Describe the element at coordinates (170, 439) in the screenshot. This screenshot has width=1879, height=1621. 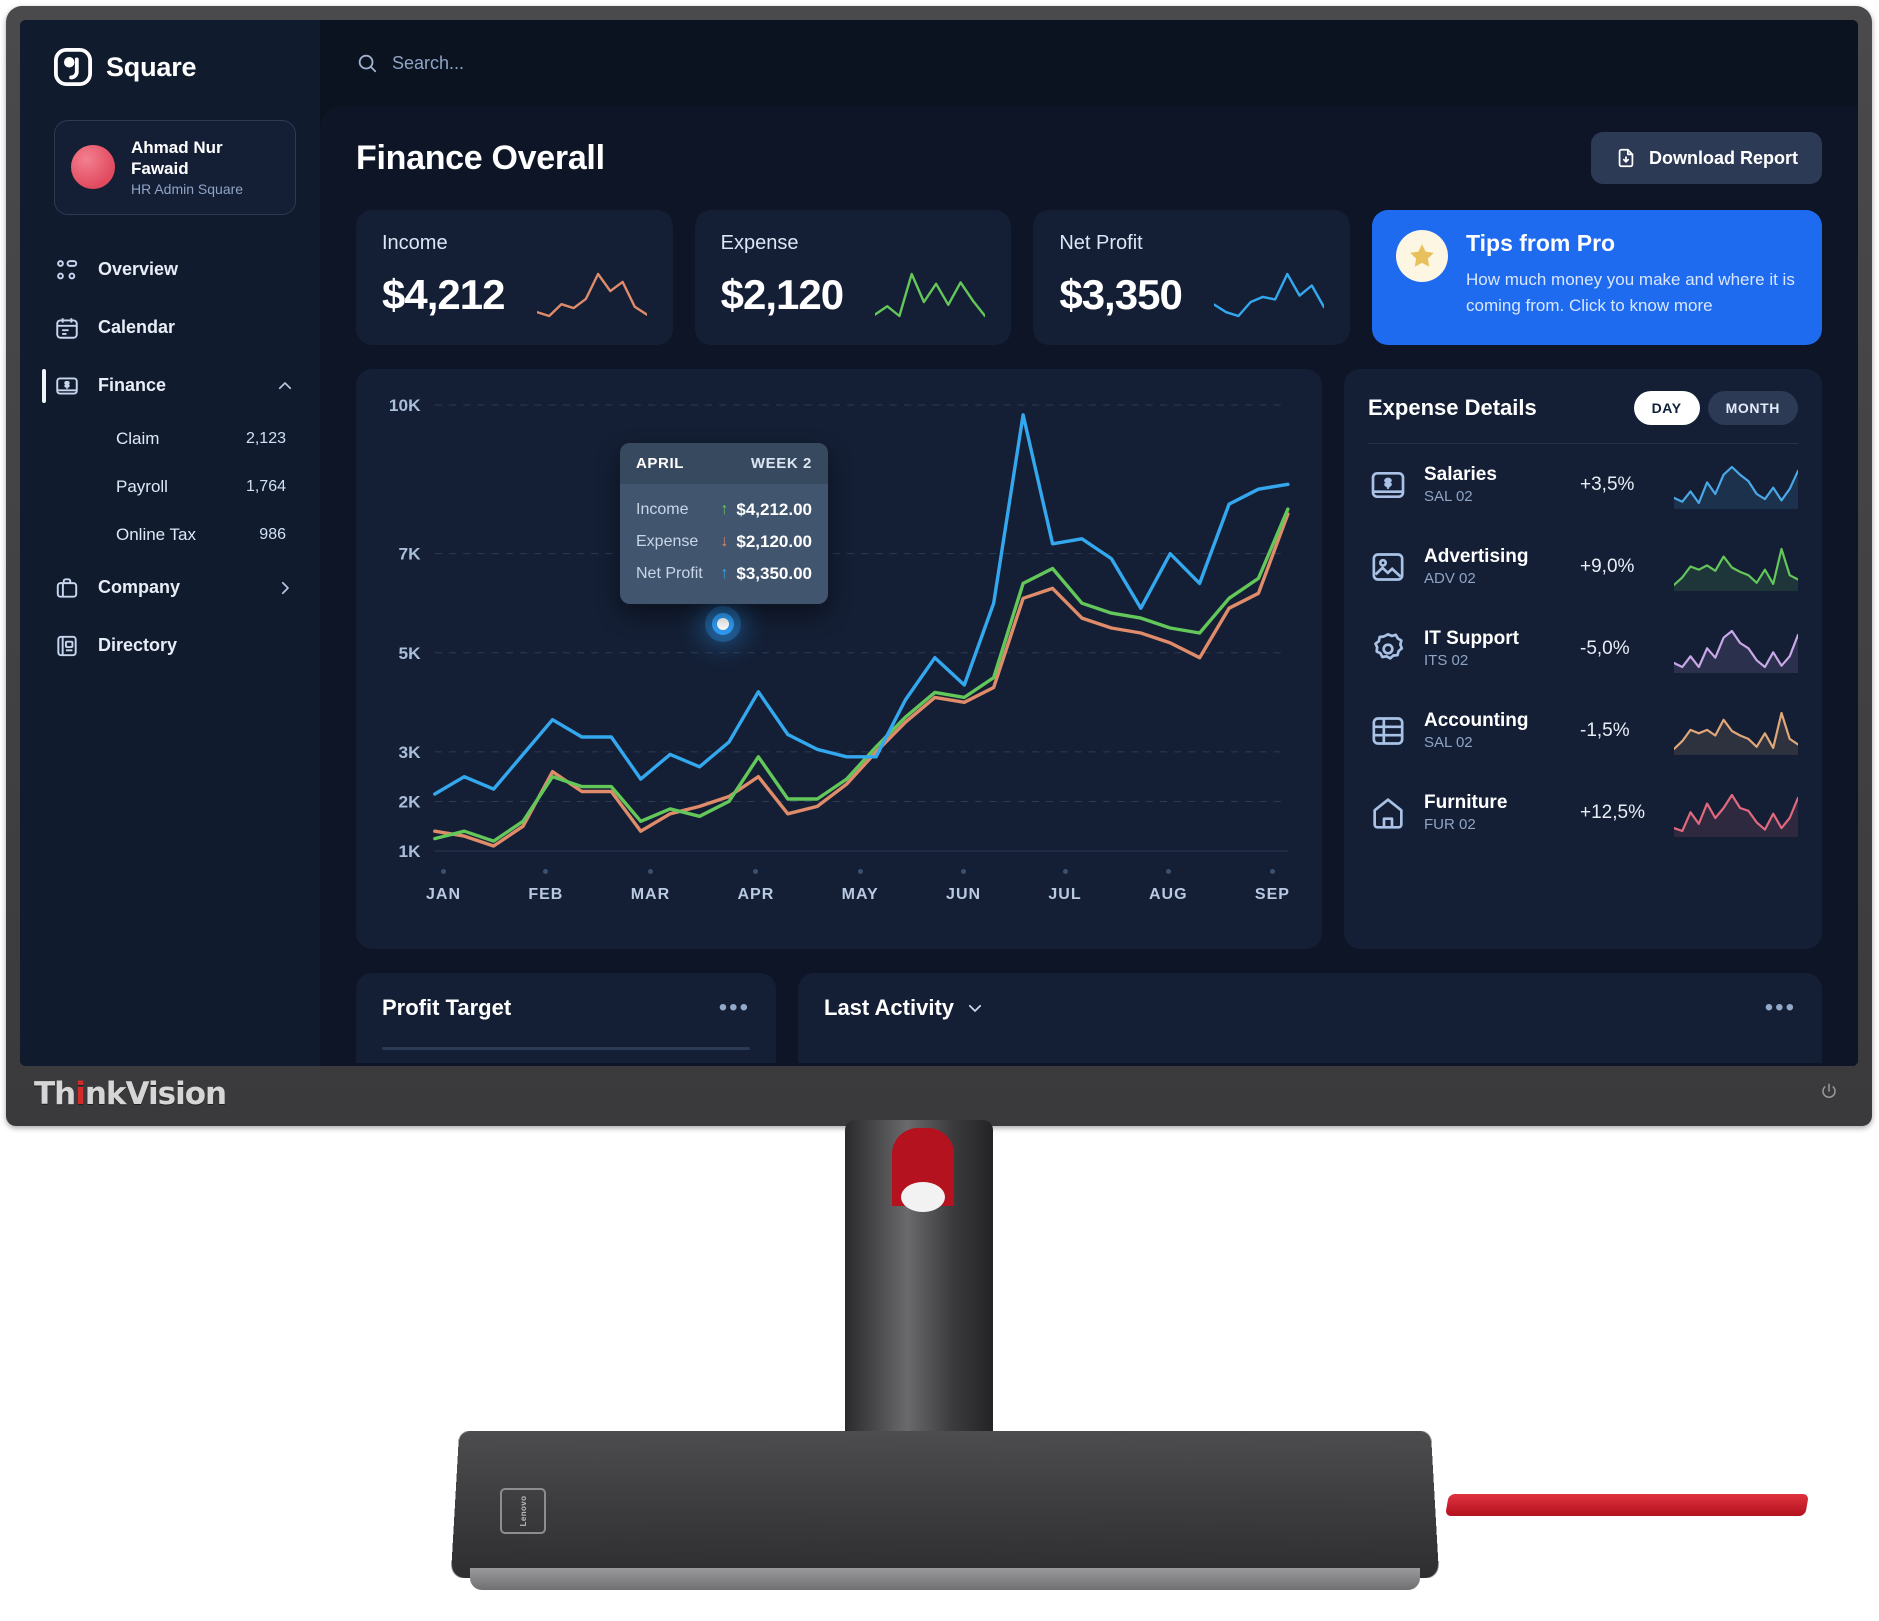
I see `sidebar-subitem-claim: Claim 2,123` at that location.